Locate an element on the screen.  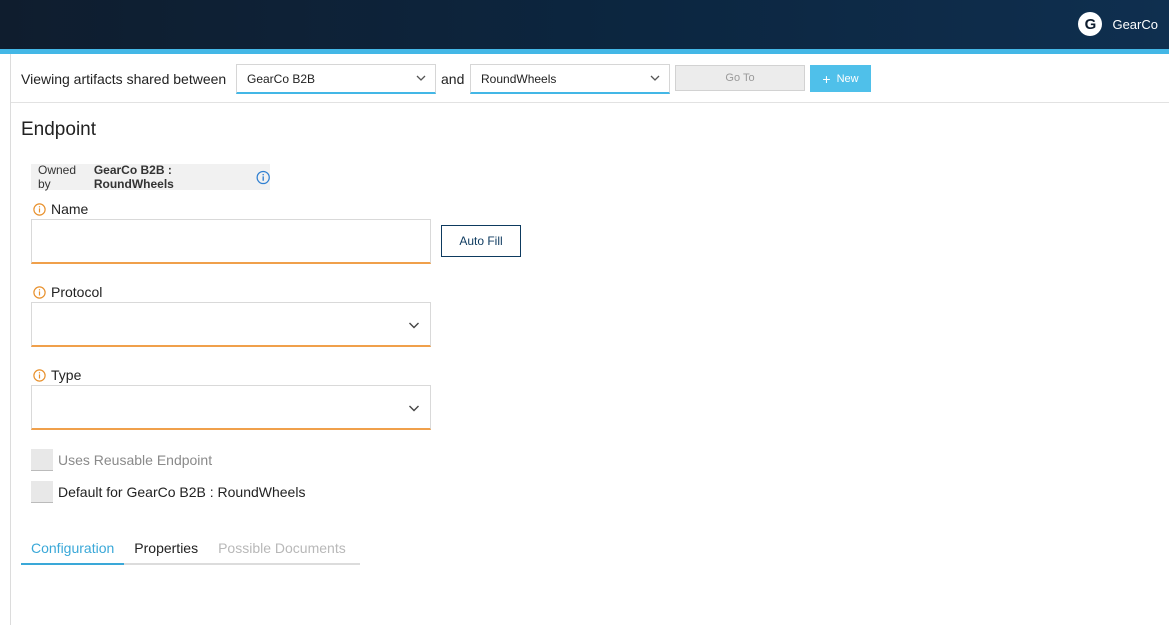
auto-fill-button: Auto Fill is located at coordinates (481, 241).